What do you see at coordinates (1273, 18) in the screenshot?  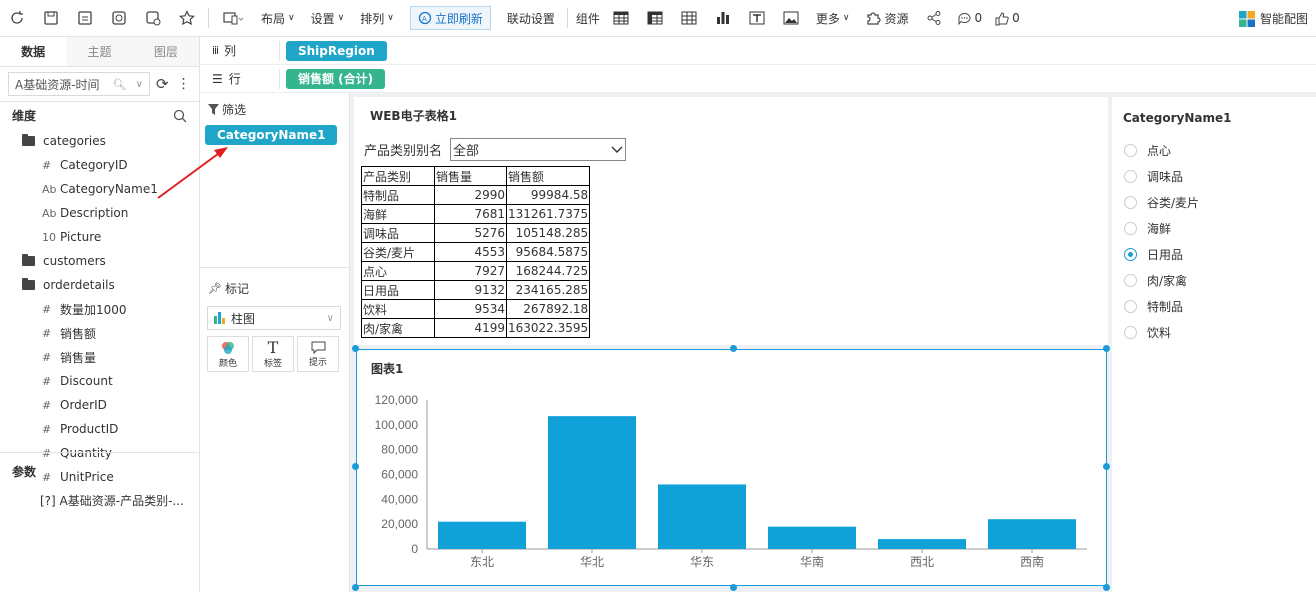 I see `smart-chart-button: 智能配图` at bounding box center [1273, 18].